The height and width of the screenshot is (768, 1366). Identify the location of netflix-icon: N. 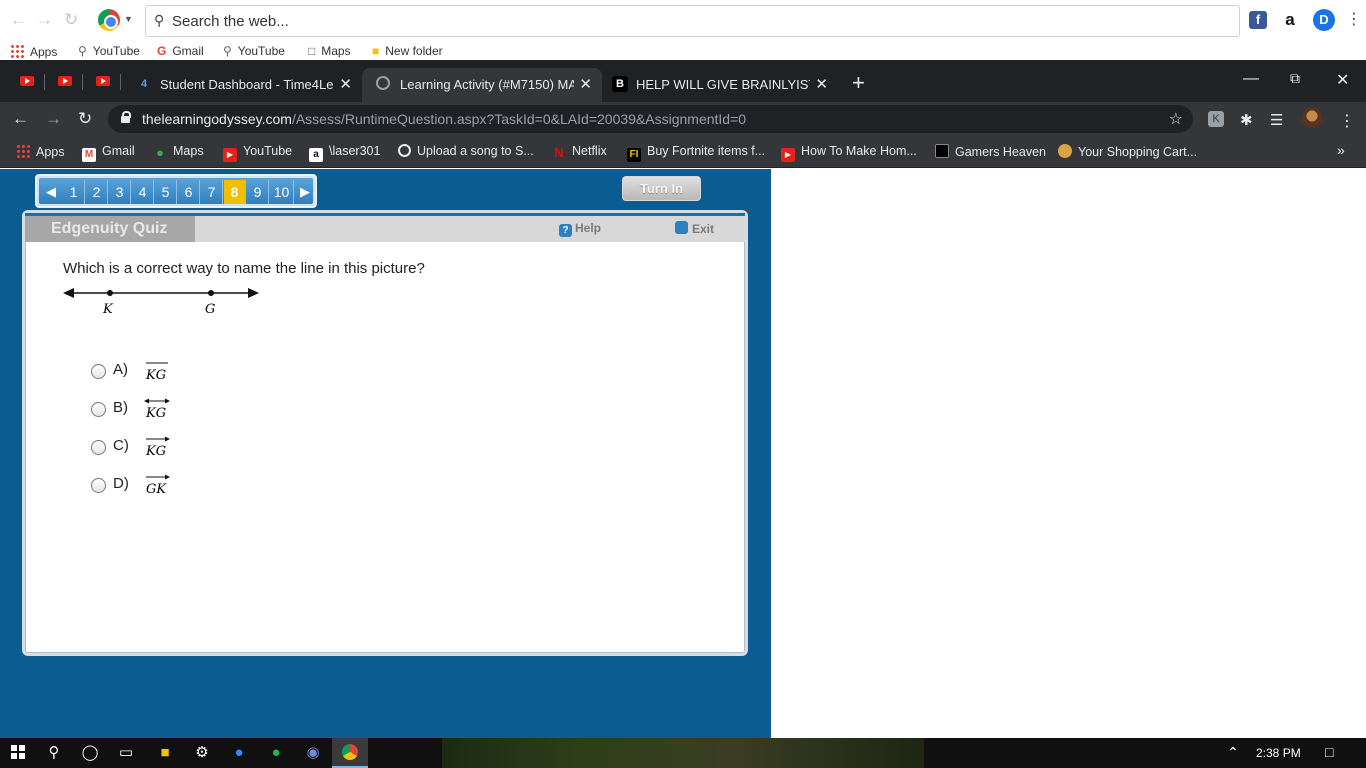
(559, 152).